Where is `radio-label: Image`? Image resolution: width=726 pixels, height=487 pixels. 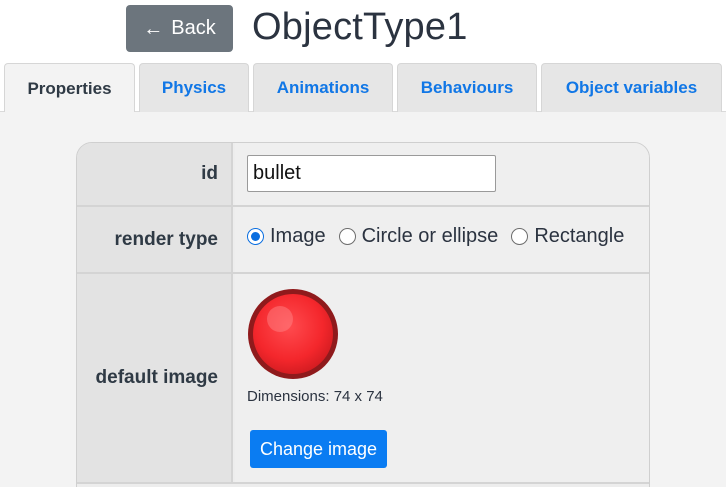
radio-label: Image is located at coordinates (298, 236).